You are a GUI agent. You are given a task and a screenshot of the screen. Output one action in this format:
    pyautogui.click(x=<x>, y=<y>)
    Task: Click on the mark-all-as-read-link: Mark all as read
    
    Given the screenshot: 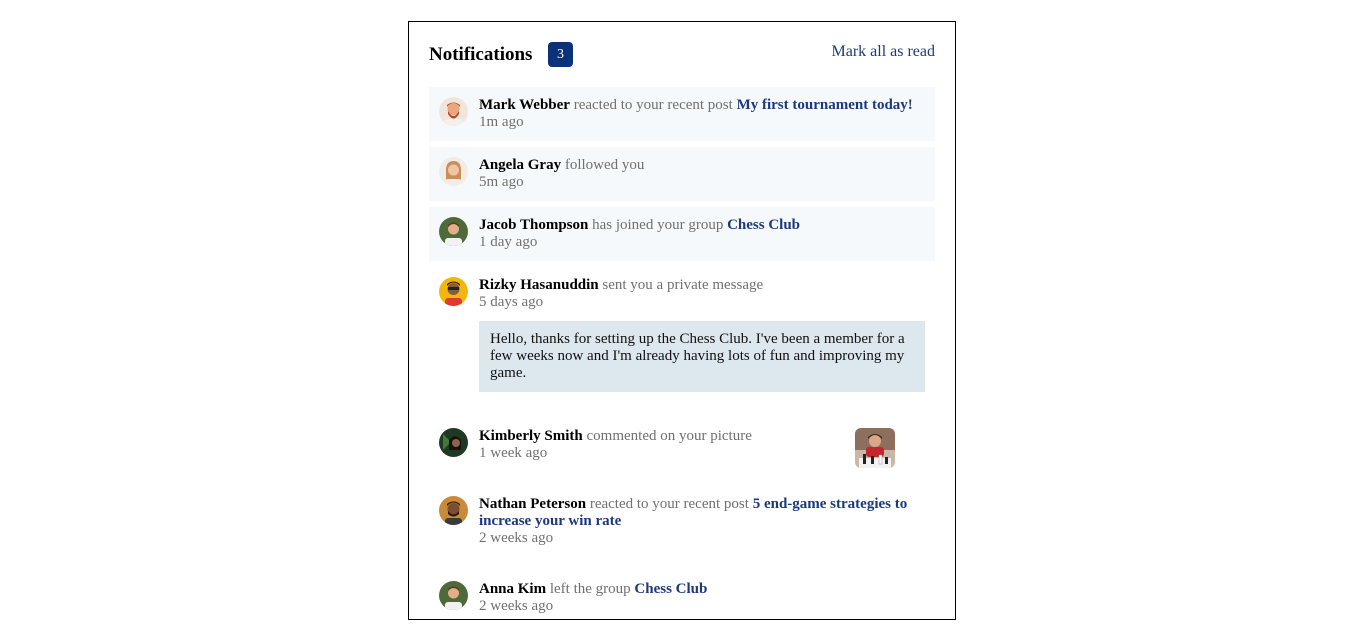 What is the action you would take?
    pyautogui.click(x=883, y=52)
    